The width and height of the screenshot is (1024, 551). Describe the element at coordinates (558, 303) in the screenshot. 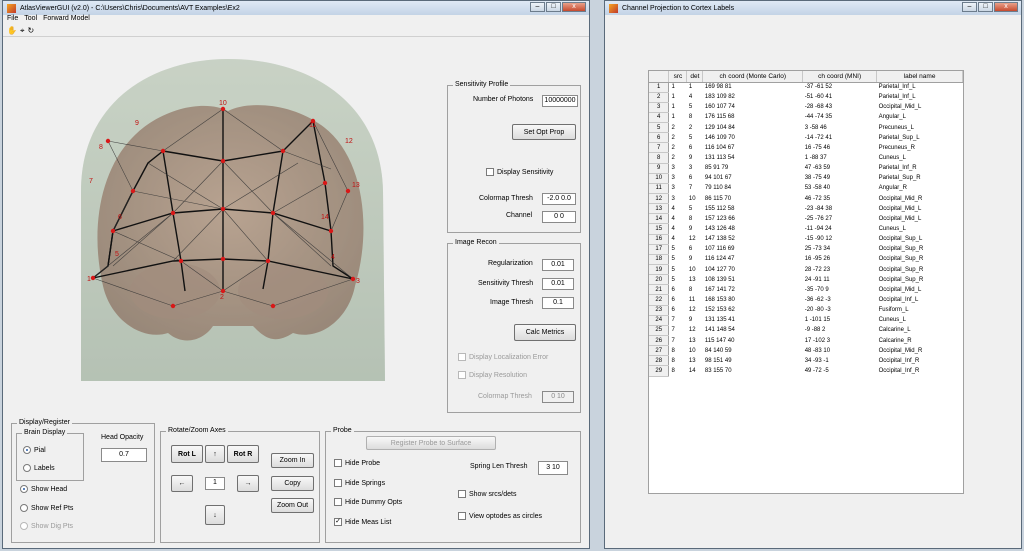

I see `image-thresh-field: 0.1` at that location.